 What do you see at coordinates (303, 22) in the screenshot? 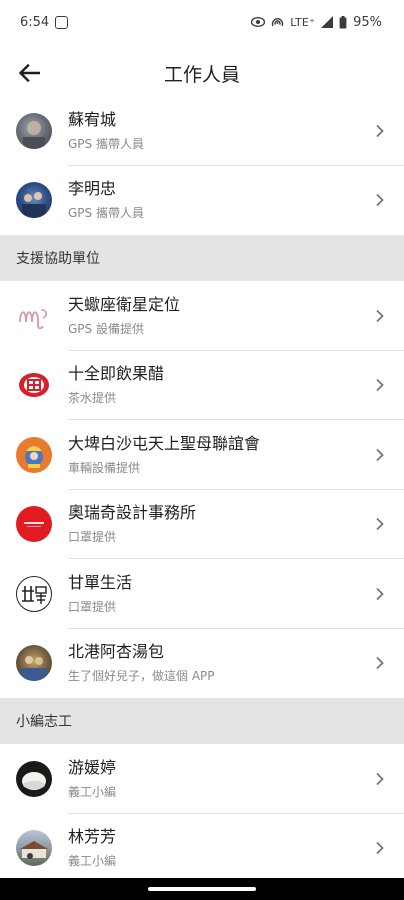
I see `network-type: LTE⁺` at bounding box center [303, 22].